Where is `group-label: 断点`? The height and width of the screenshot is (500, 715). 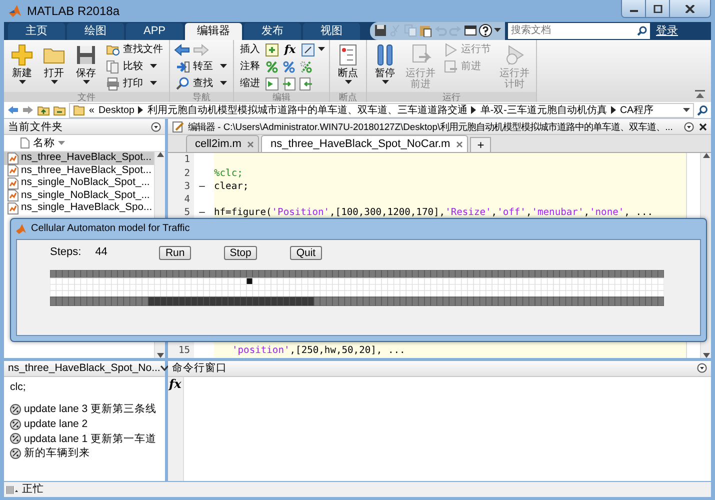 group-label: 断点 is located at coordinates (348, 97).